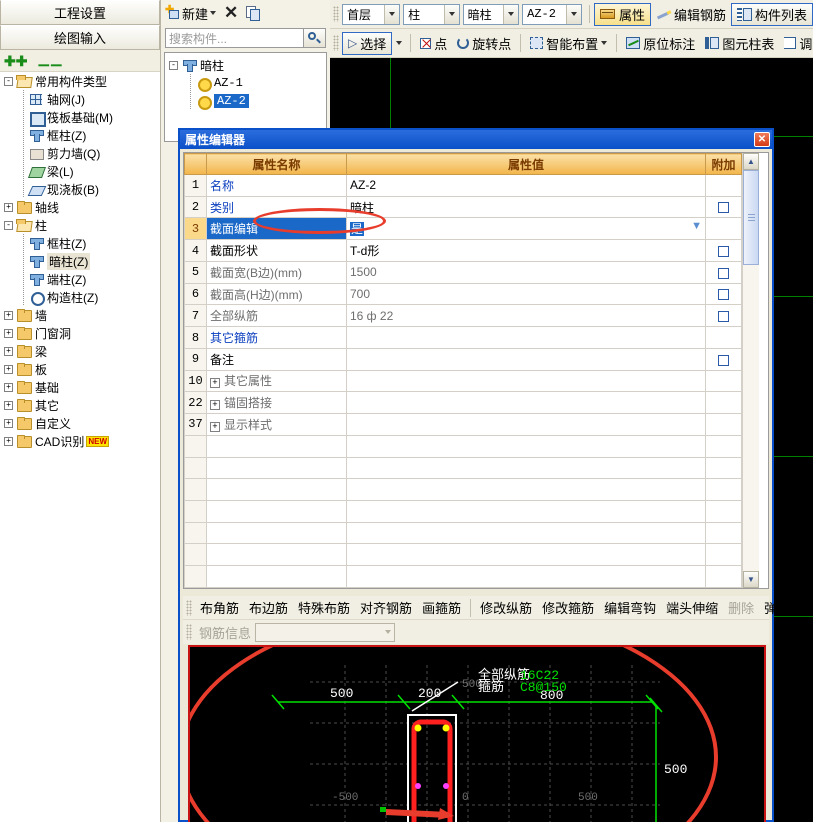  What do you see at coordinates (80, 387) in the screenshot?
I see `tree-item-17: + 基础` at bounding box center [80, 387].